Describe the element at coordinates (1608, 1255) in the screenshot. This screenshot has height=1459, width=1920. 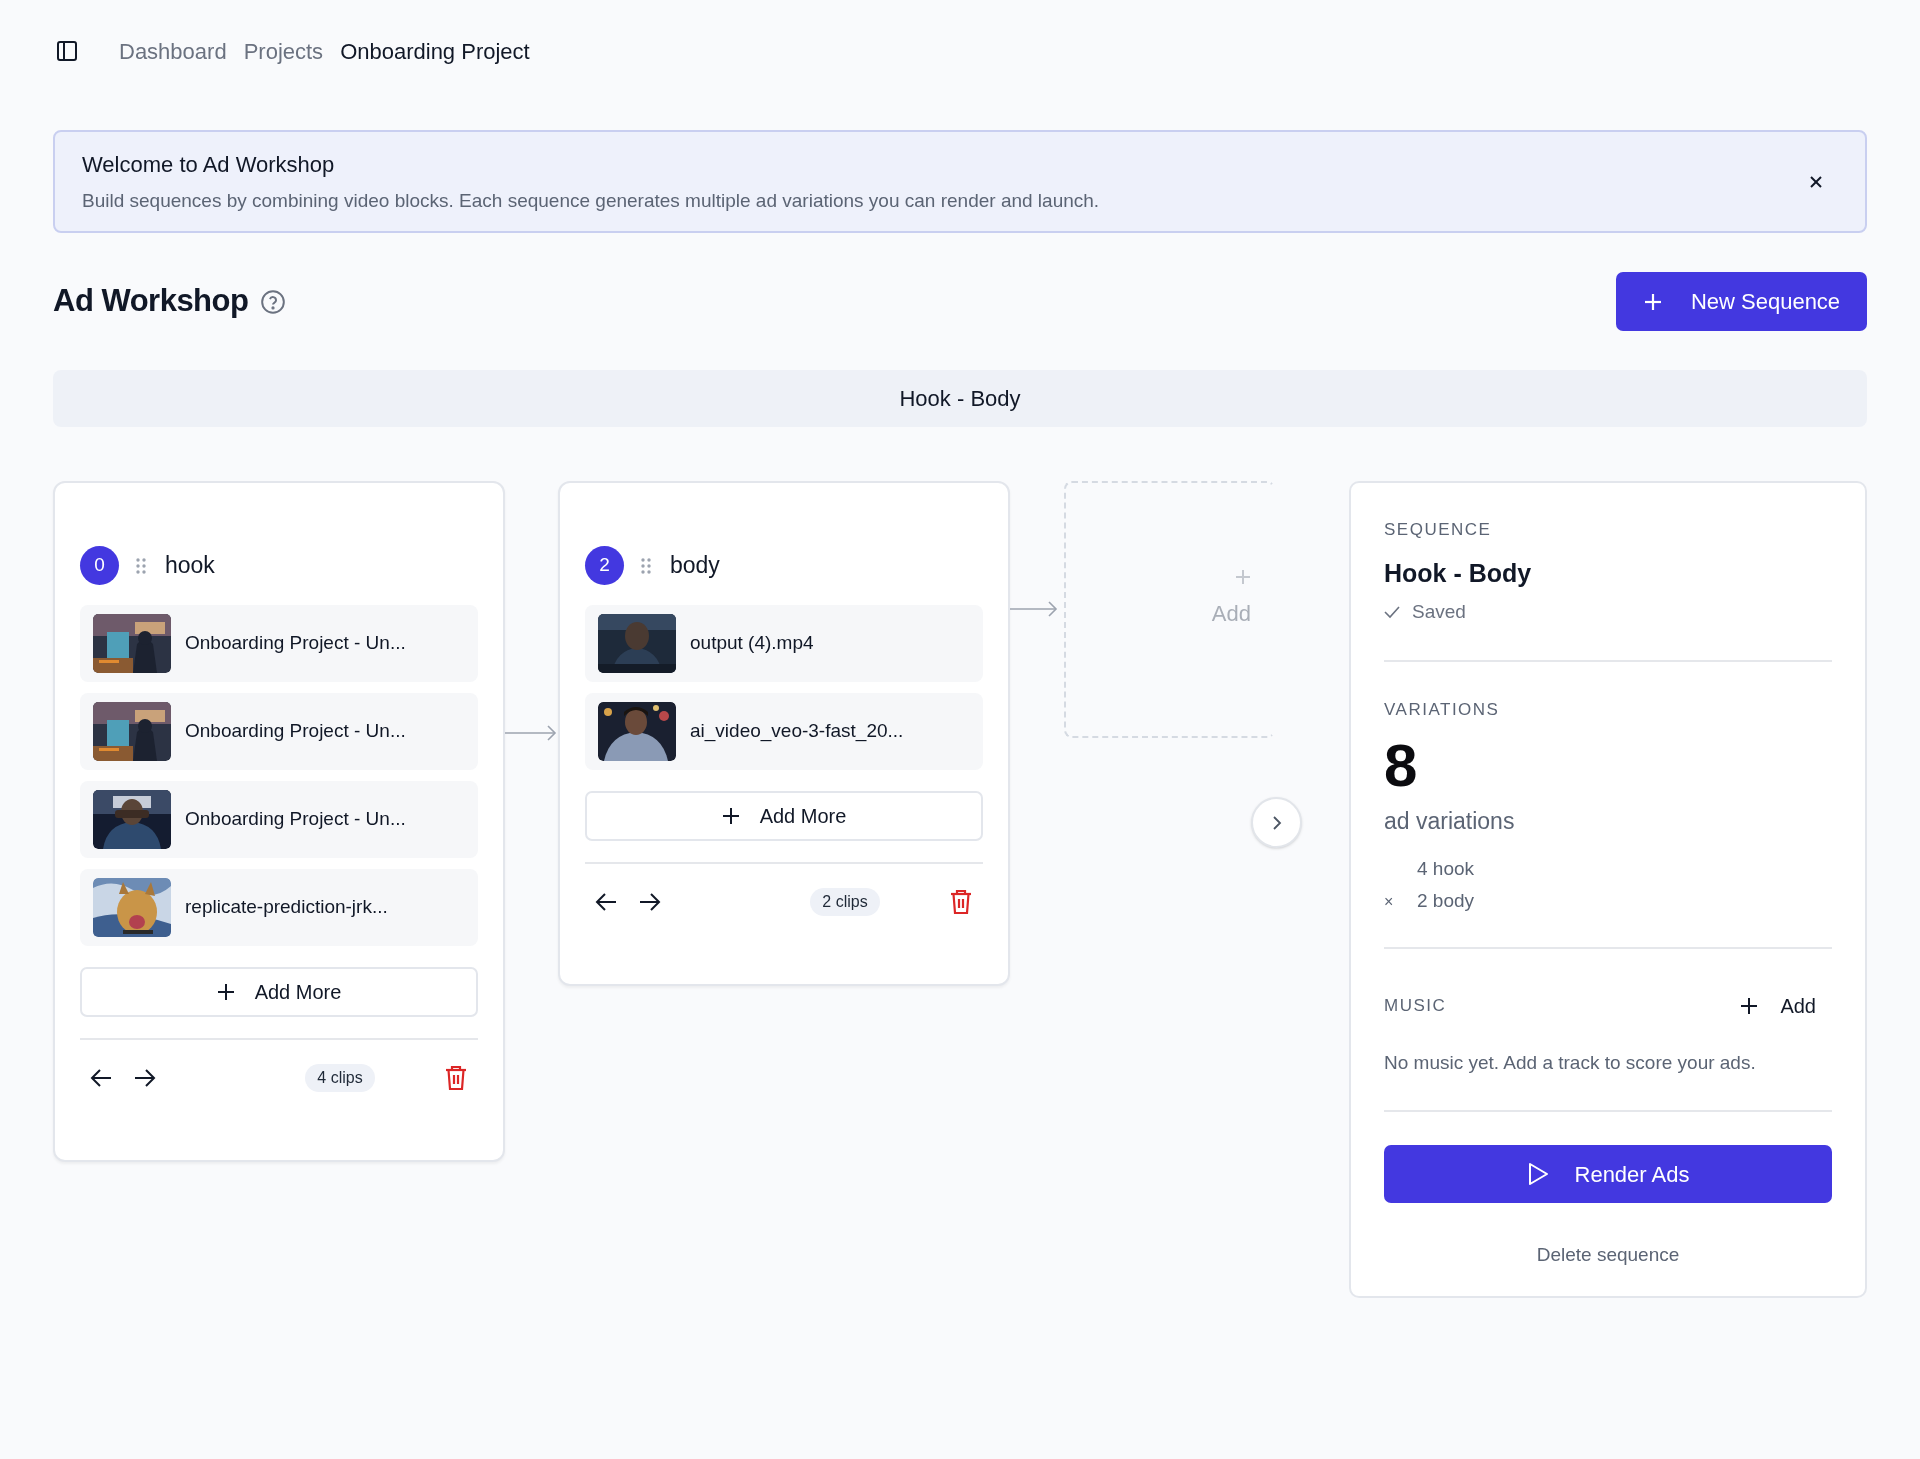
I see `delete-sequence-link: Delete sequence` at that location.